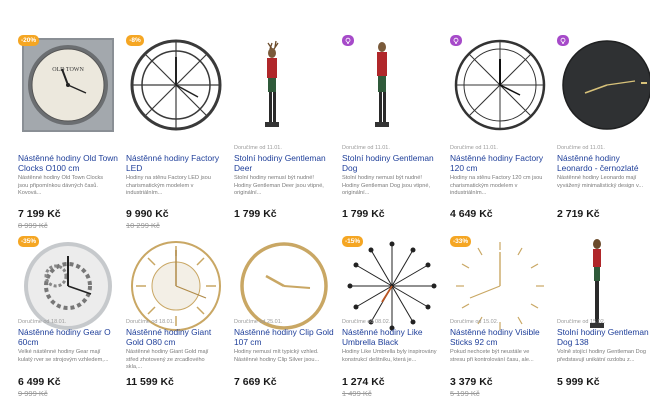  I want to click on product-price: 3 379 Kč, so click(471, 382).